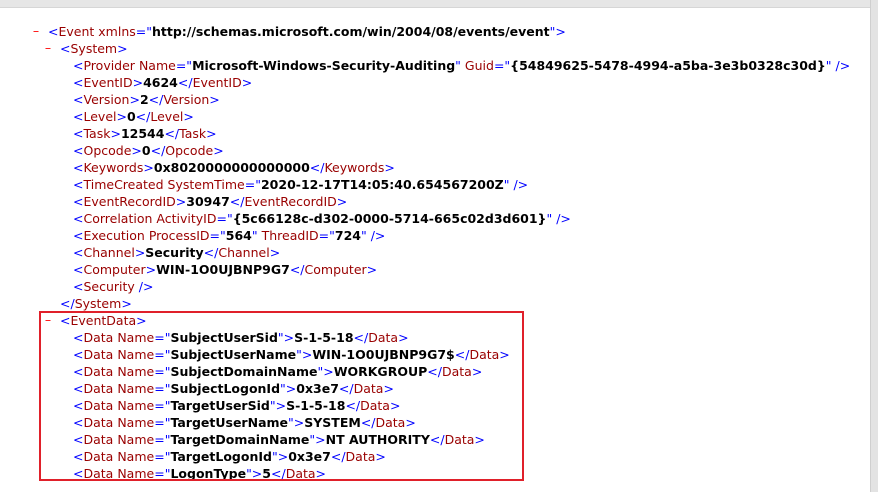 The height and width of the screenshot is (492, 878). I want to click on computer-close-tag: Computer, so click(335, 269).